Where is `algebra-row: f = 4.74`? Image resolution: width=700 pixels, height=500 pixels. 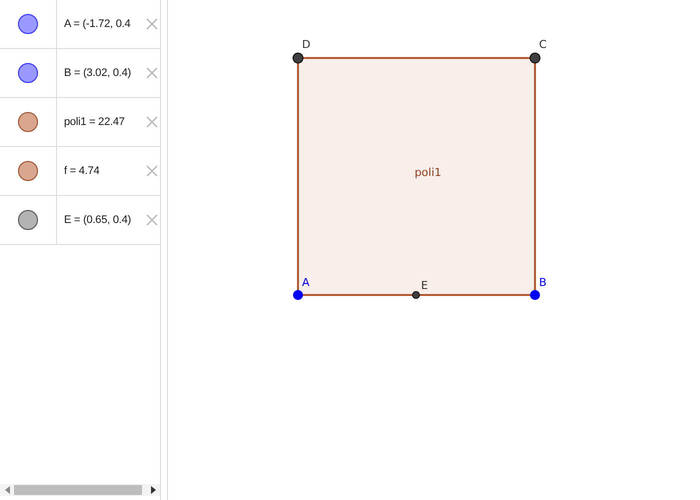
algebra-row: f = 4.74 is located at coordinates (80, 171).